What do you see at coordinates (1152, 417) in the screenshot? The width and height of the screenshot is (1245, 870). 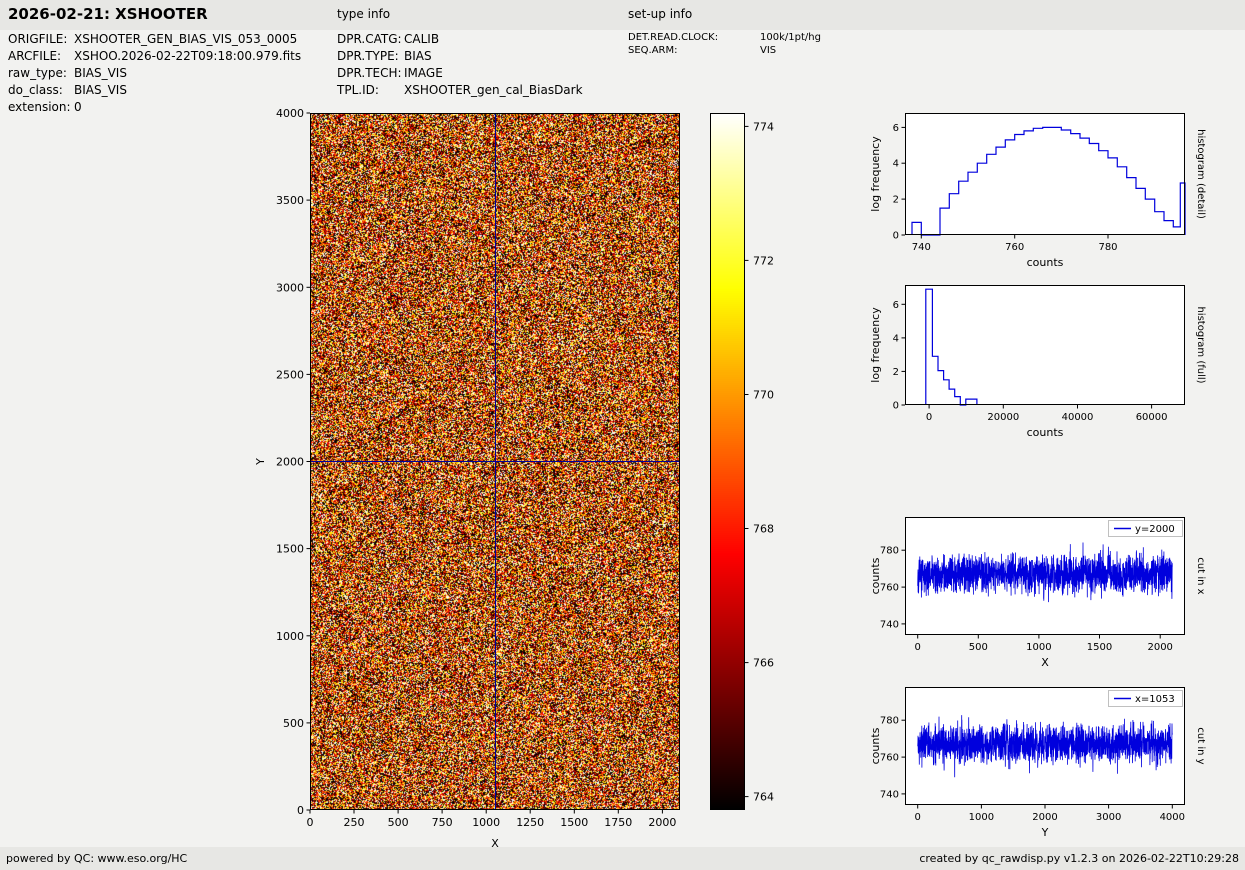 I see `tick-label: 60000` at bounding box center [1152, 417].